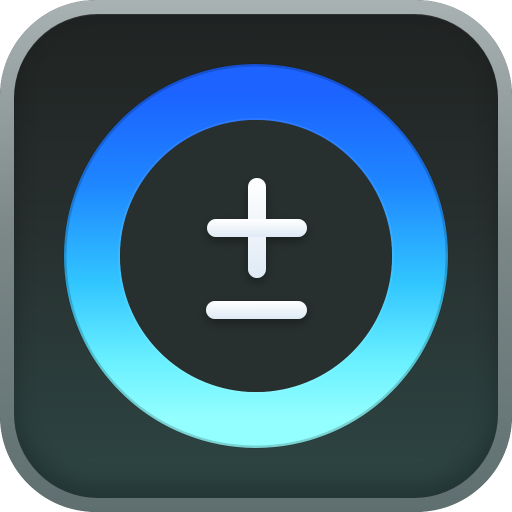 This screenshot has height=512, width=512. I want to click on plus-horizontal-bar, so click(257, 228).